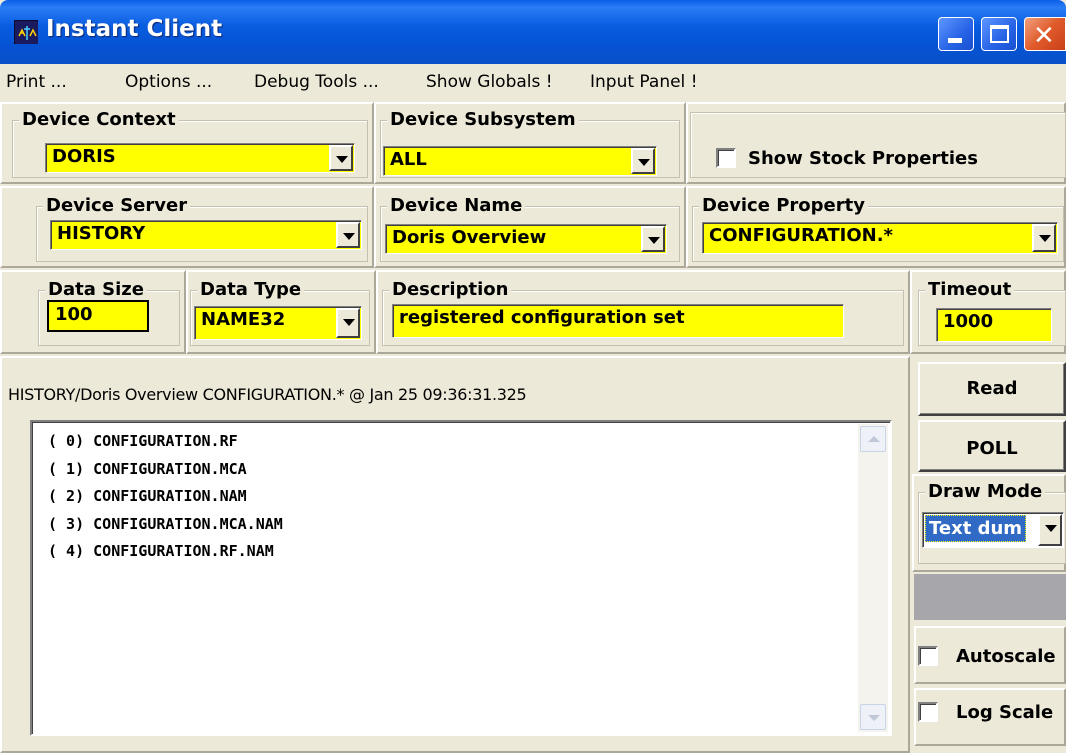 The height and width of the screenshot is (753, 1066). What do you see at coordinates (1006, 656) in the screenshot?
I see `autoscale-label: Autoscale` at bounding box center [1006, 656].